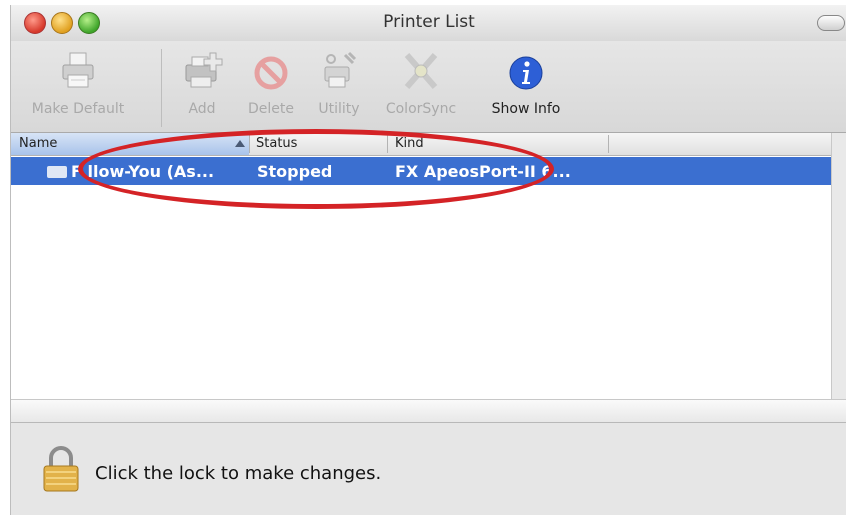 Image resolution: width=846 pixels, height=515 pixels. I want to click on lock-icon, so click(61, 469).